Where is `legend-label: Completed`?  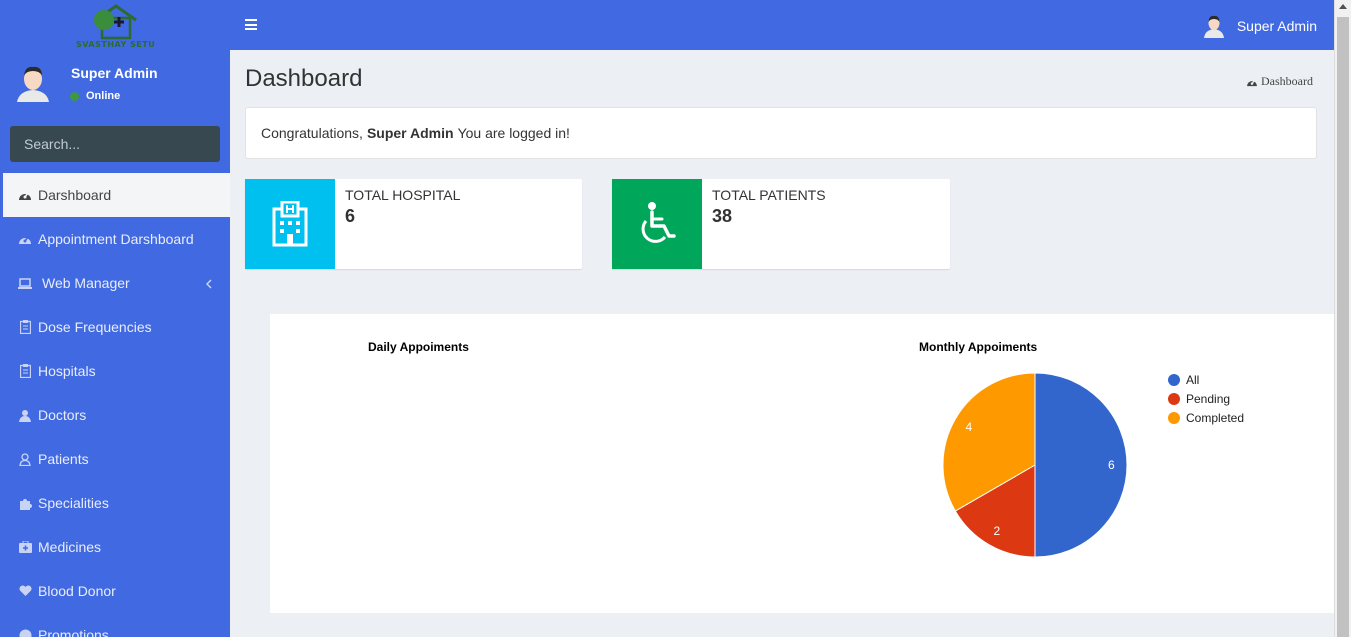
legend-label: Completed is located at coordinates (1215, 417).